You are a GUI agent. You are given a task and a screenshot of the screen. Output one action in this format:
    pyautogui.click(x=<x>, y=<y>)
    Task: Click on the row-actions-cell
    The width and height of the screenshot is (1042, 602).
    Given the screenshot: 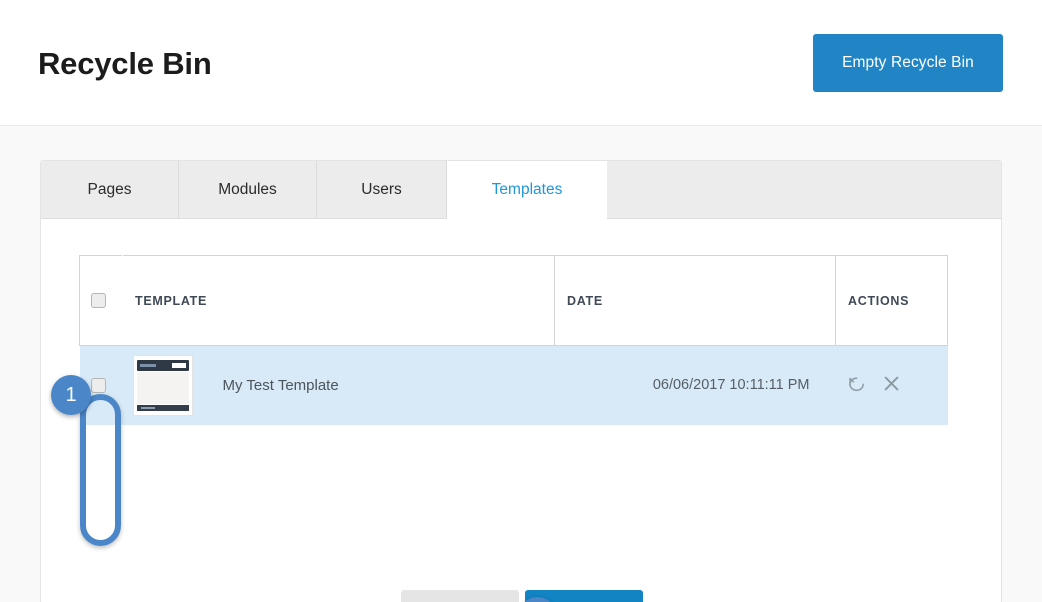 What is the action you would take?
    pyautogui.click(x=891, y=385)
    